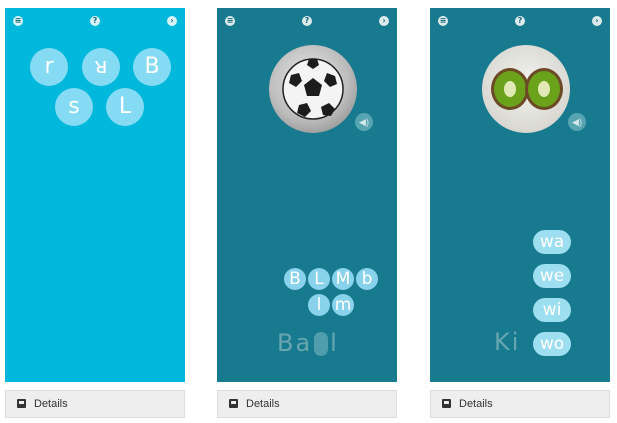 This screenshot has height=423, width=617. I want to click on word-prefix: Ki, so click(507, 342).